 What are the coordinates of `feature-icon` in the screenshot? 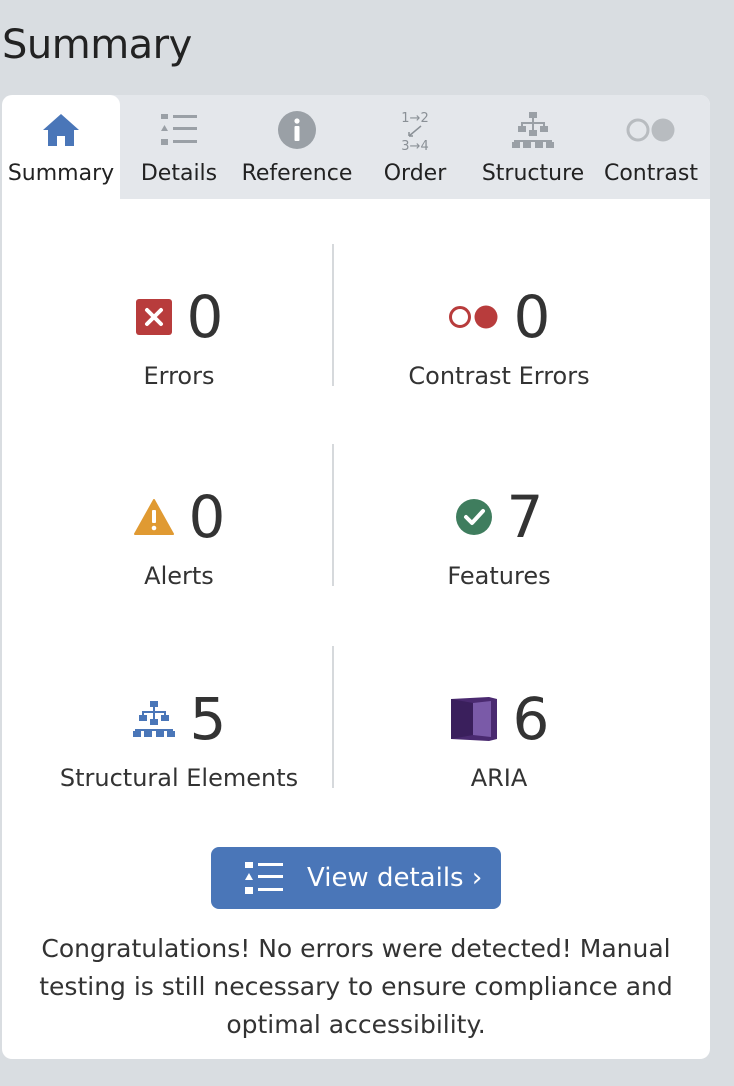 It's located at (473, 517).